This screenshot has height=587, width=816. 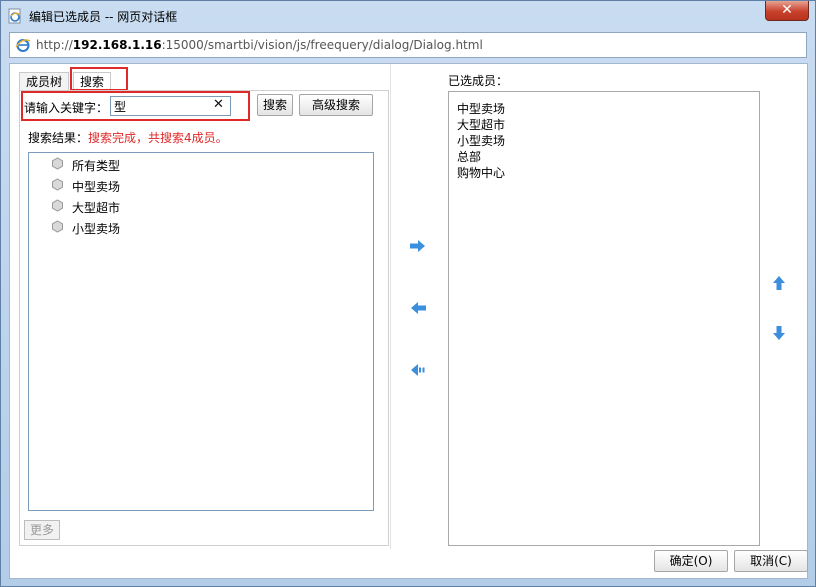 I want to click on list-item: 中型卖场, so click(x=481, y=108).